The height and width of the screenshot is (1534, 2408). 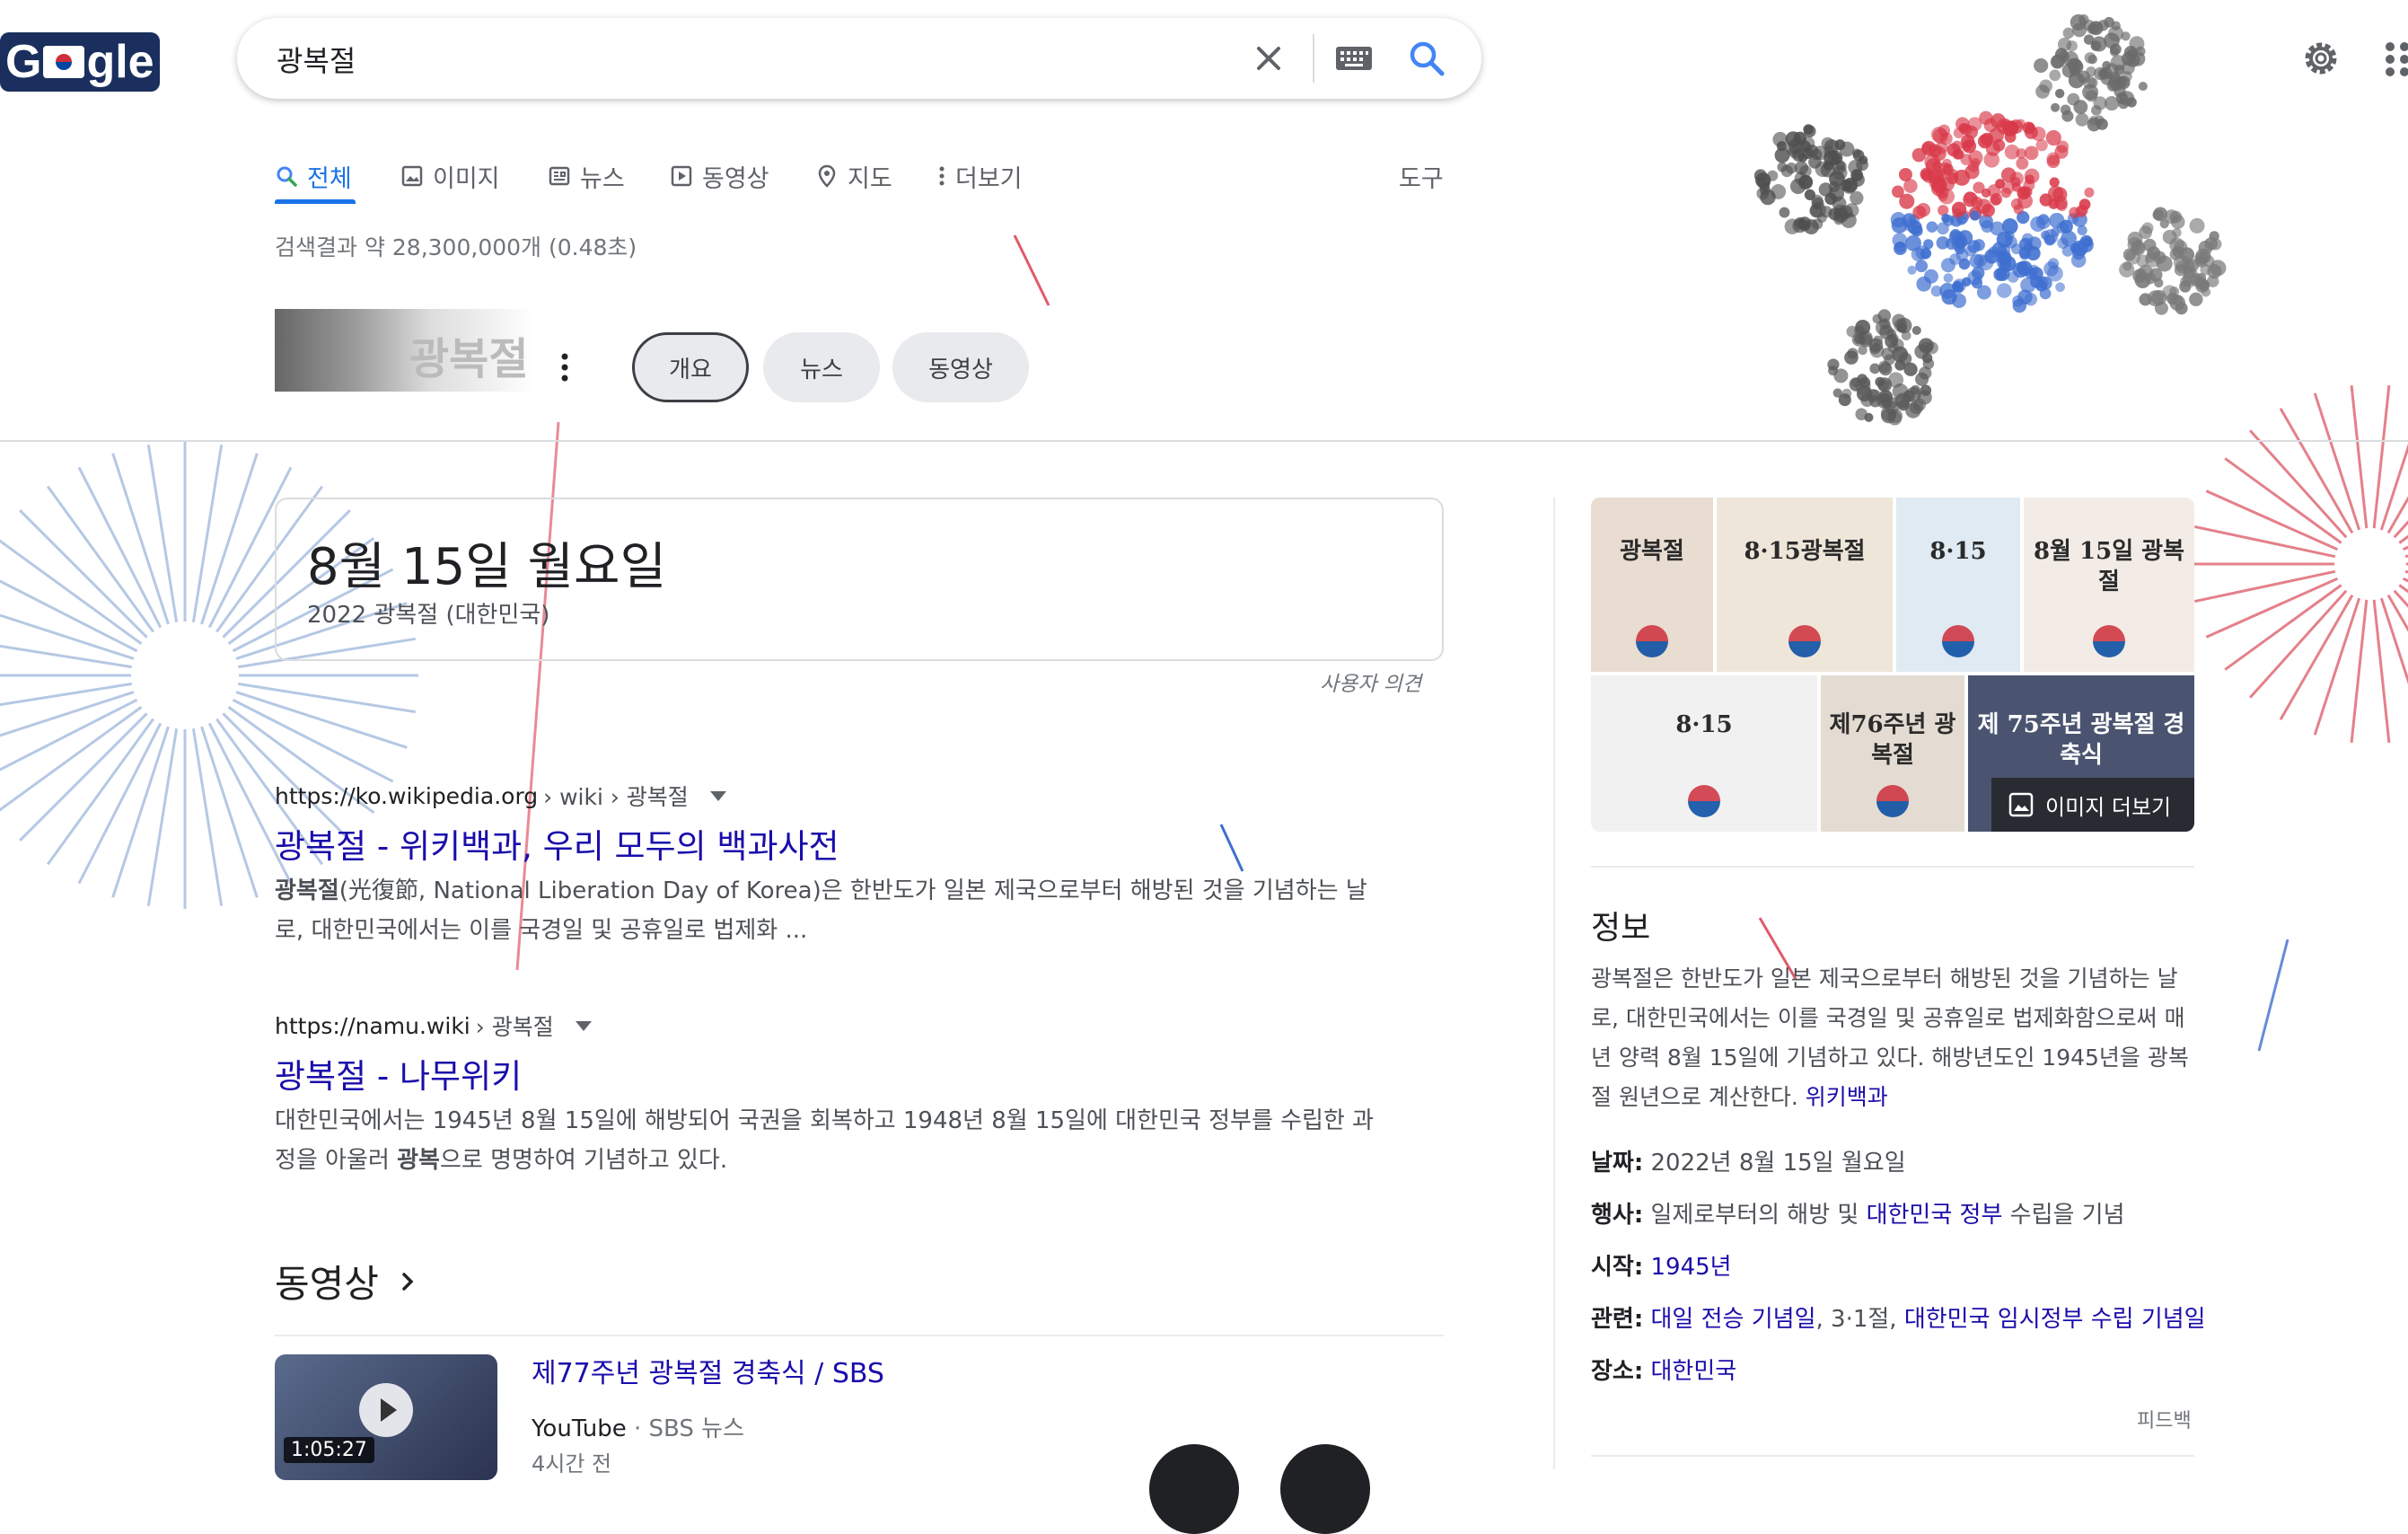 What do you see at coordinates (771, 59) in the screenshot?
I see `search-input` at bounding box center [771, 59].